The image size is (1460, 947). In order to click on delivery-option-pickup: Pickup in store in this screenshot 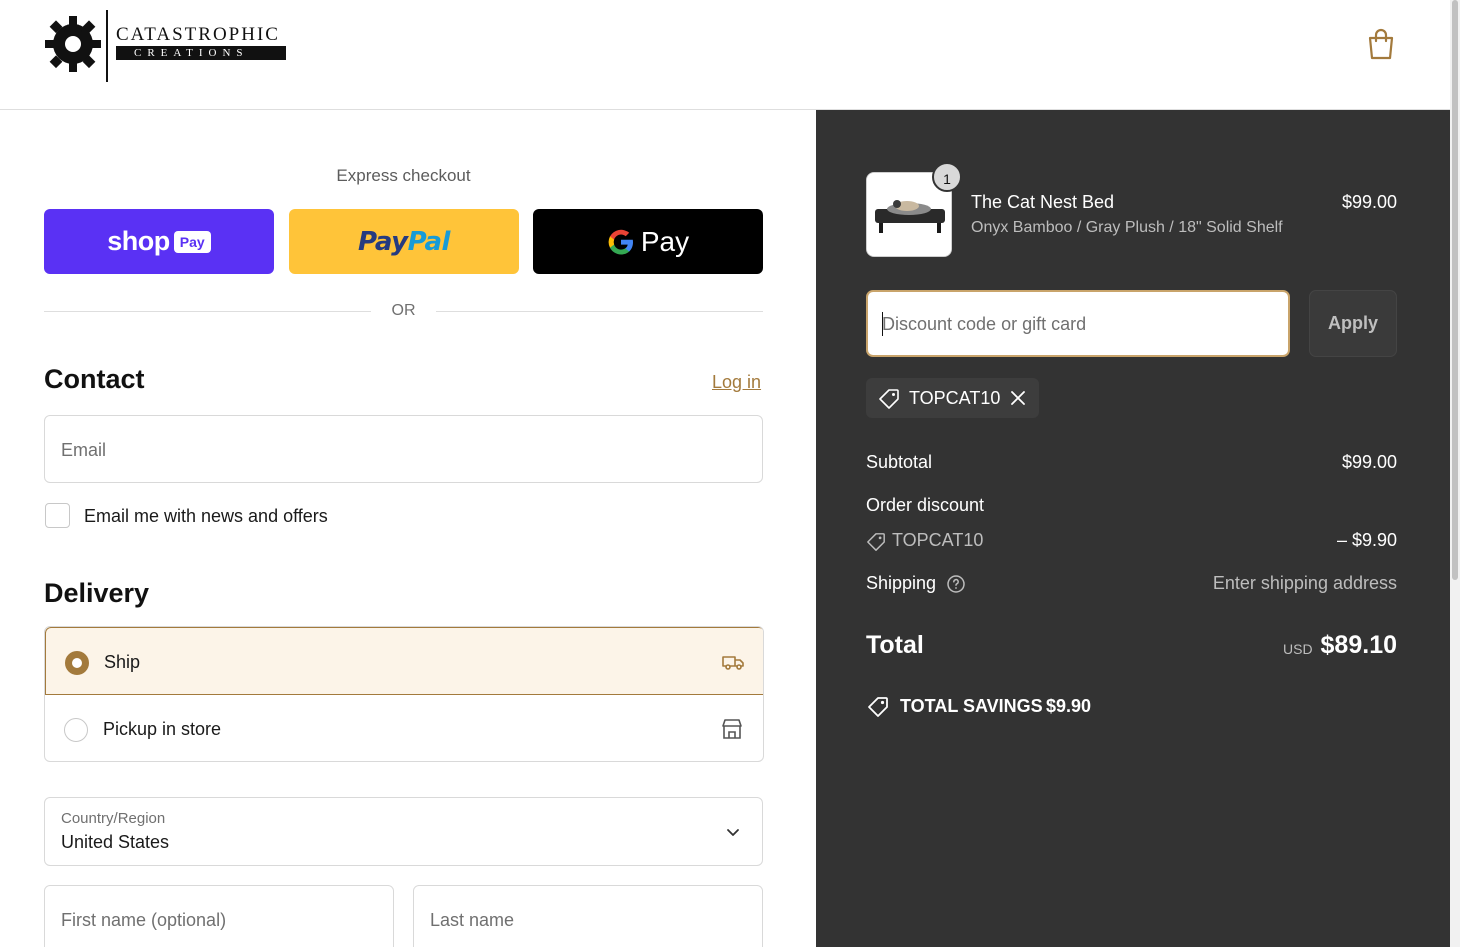, I will do `click(404, 728)`.